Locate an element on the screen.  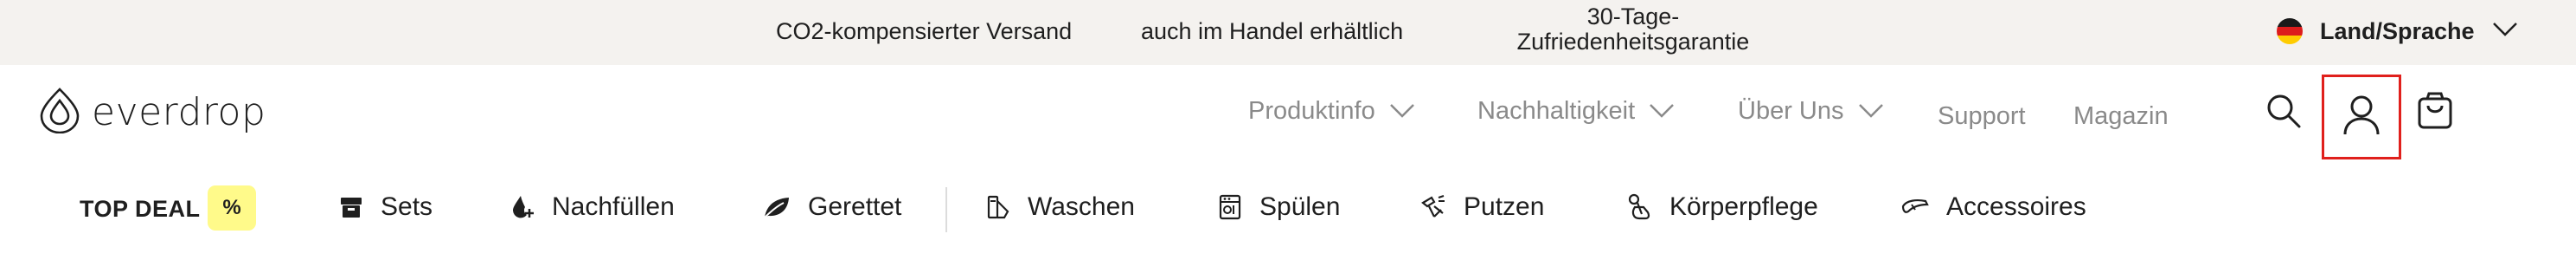
category-label: Sets is located at coordinates (407, 206).